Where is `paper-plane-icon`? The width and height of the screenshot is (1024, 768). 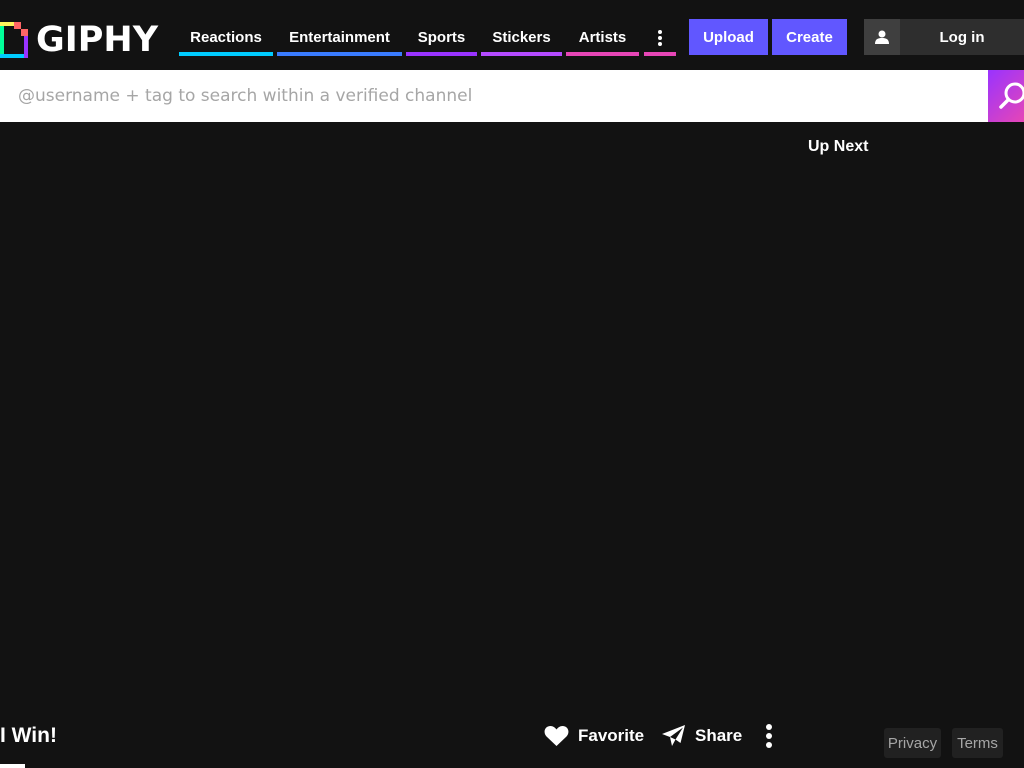
paper-plane-icon is located at coordinates (673, 735).